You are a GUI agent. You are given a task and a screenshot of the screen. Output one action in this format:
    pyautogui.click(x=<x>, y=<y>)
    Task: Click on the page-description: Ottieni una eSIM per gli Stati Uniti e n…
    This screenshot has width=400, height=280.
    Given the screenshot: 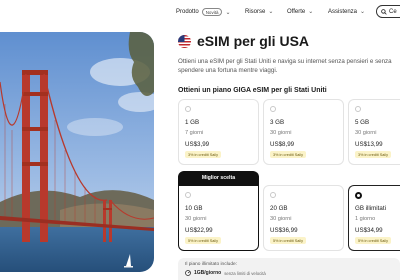 What is the action you would take?
    pyautogui.click(x=285, y=66)
    